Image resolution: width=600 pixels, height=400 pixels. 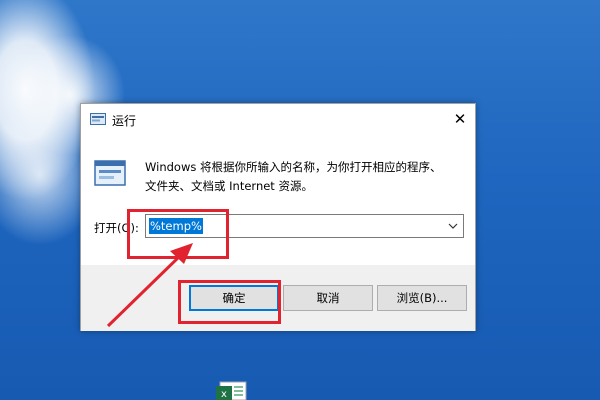 I want to click on svg-text: x, so click(x=224, y=394).